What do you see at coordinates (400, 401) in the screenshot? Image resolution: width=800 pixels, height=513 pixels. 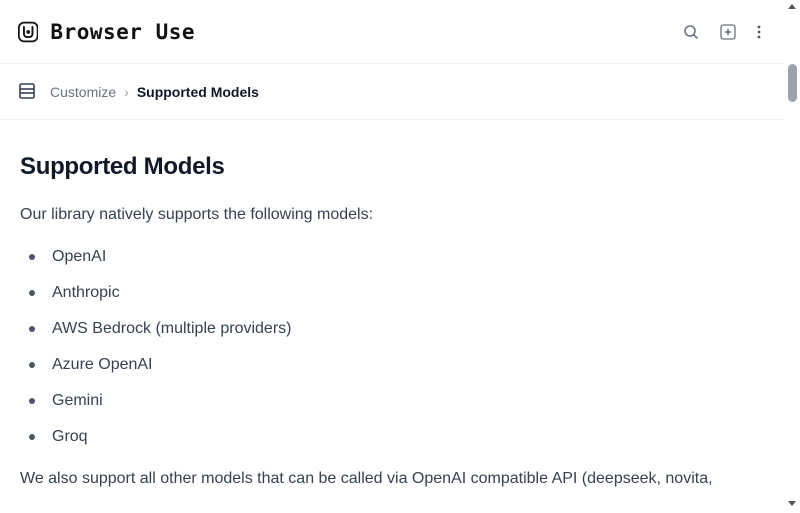 I see `list-item: Gemini` at bounding box center [400, 401].